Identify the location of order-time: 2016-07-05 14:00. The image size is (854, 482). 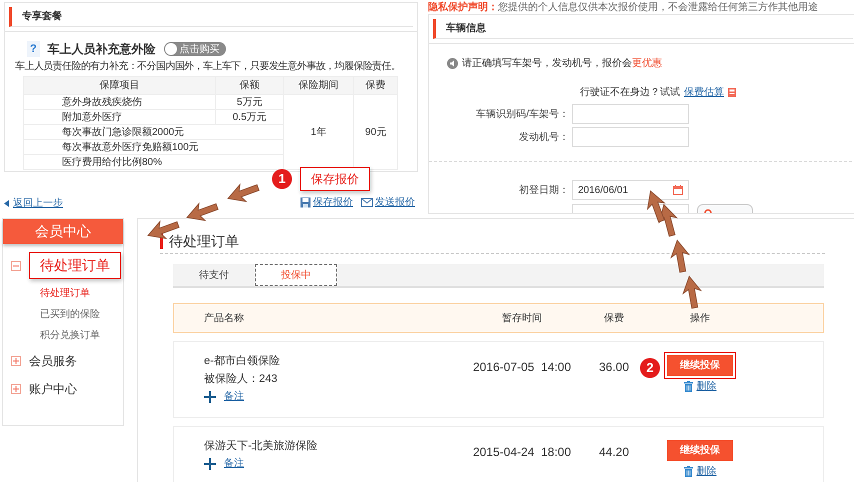
(522, 367).